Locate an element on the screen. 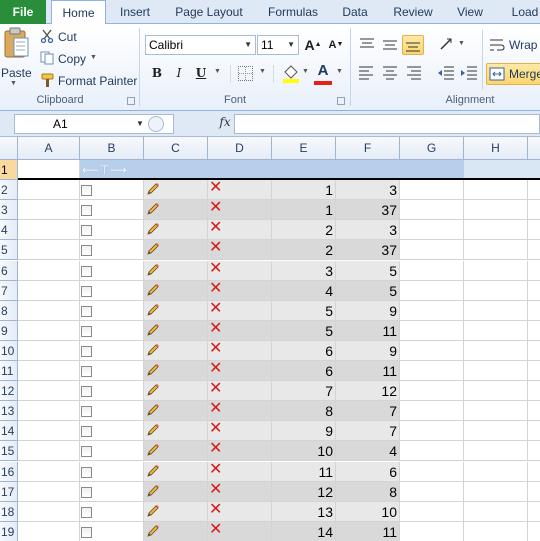 The image size is (540, 541). cell-value-f: 10 is located at coordinates (368, 512).